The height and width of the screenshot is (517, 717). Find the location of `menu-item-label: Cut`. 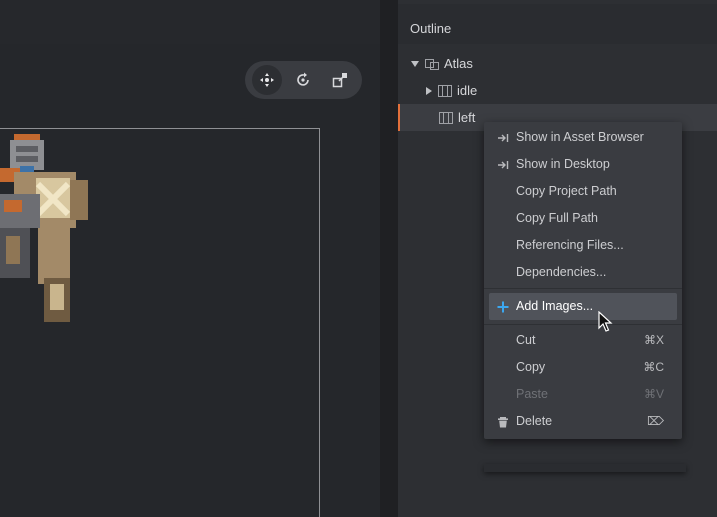

menu-item-label: Cut is located at coordinates (526, 340).